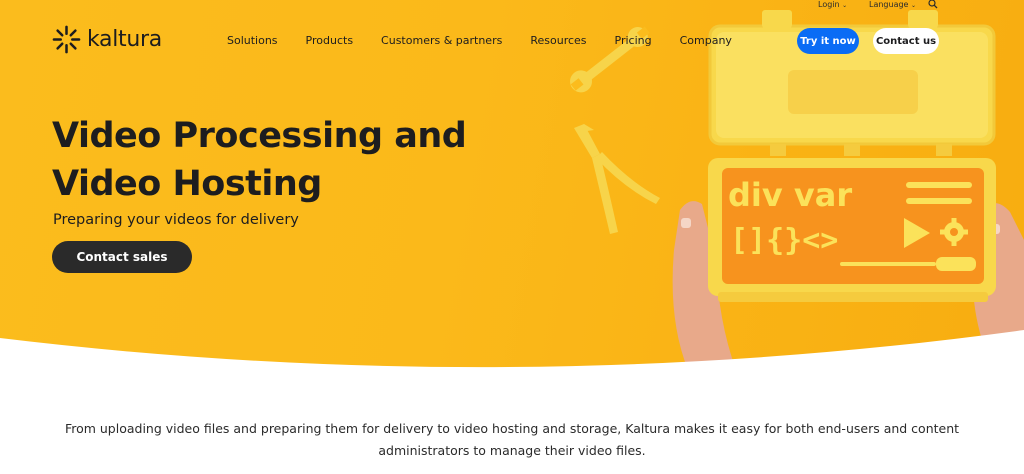 The image size is (1024, 474). What do you see at coordinates (828, 41) in the screenshot?
I see `try-it-now-button: Try it now` at bounding box center [828, 41].